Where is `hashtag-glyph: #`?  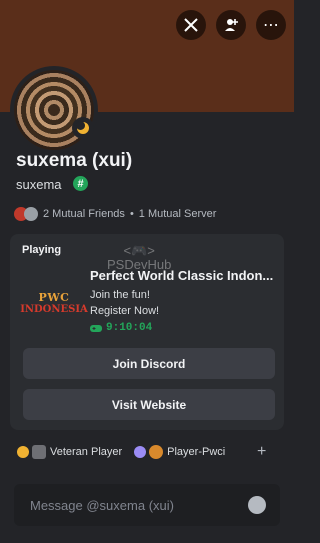 hashtag-glyph: # is located at coordinates (80, 183).